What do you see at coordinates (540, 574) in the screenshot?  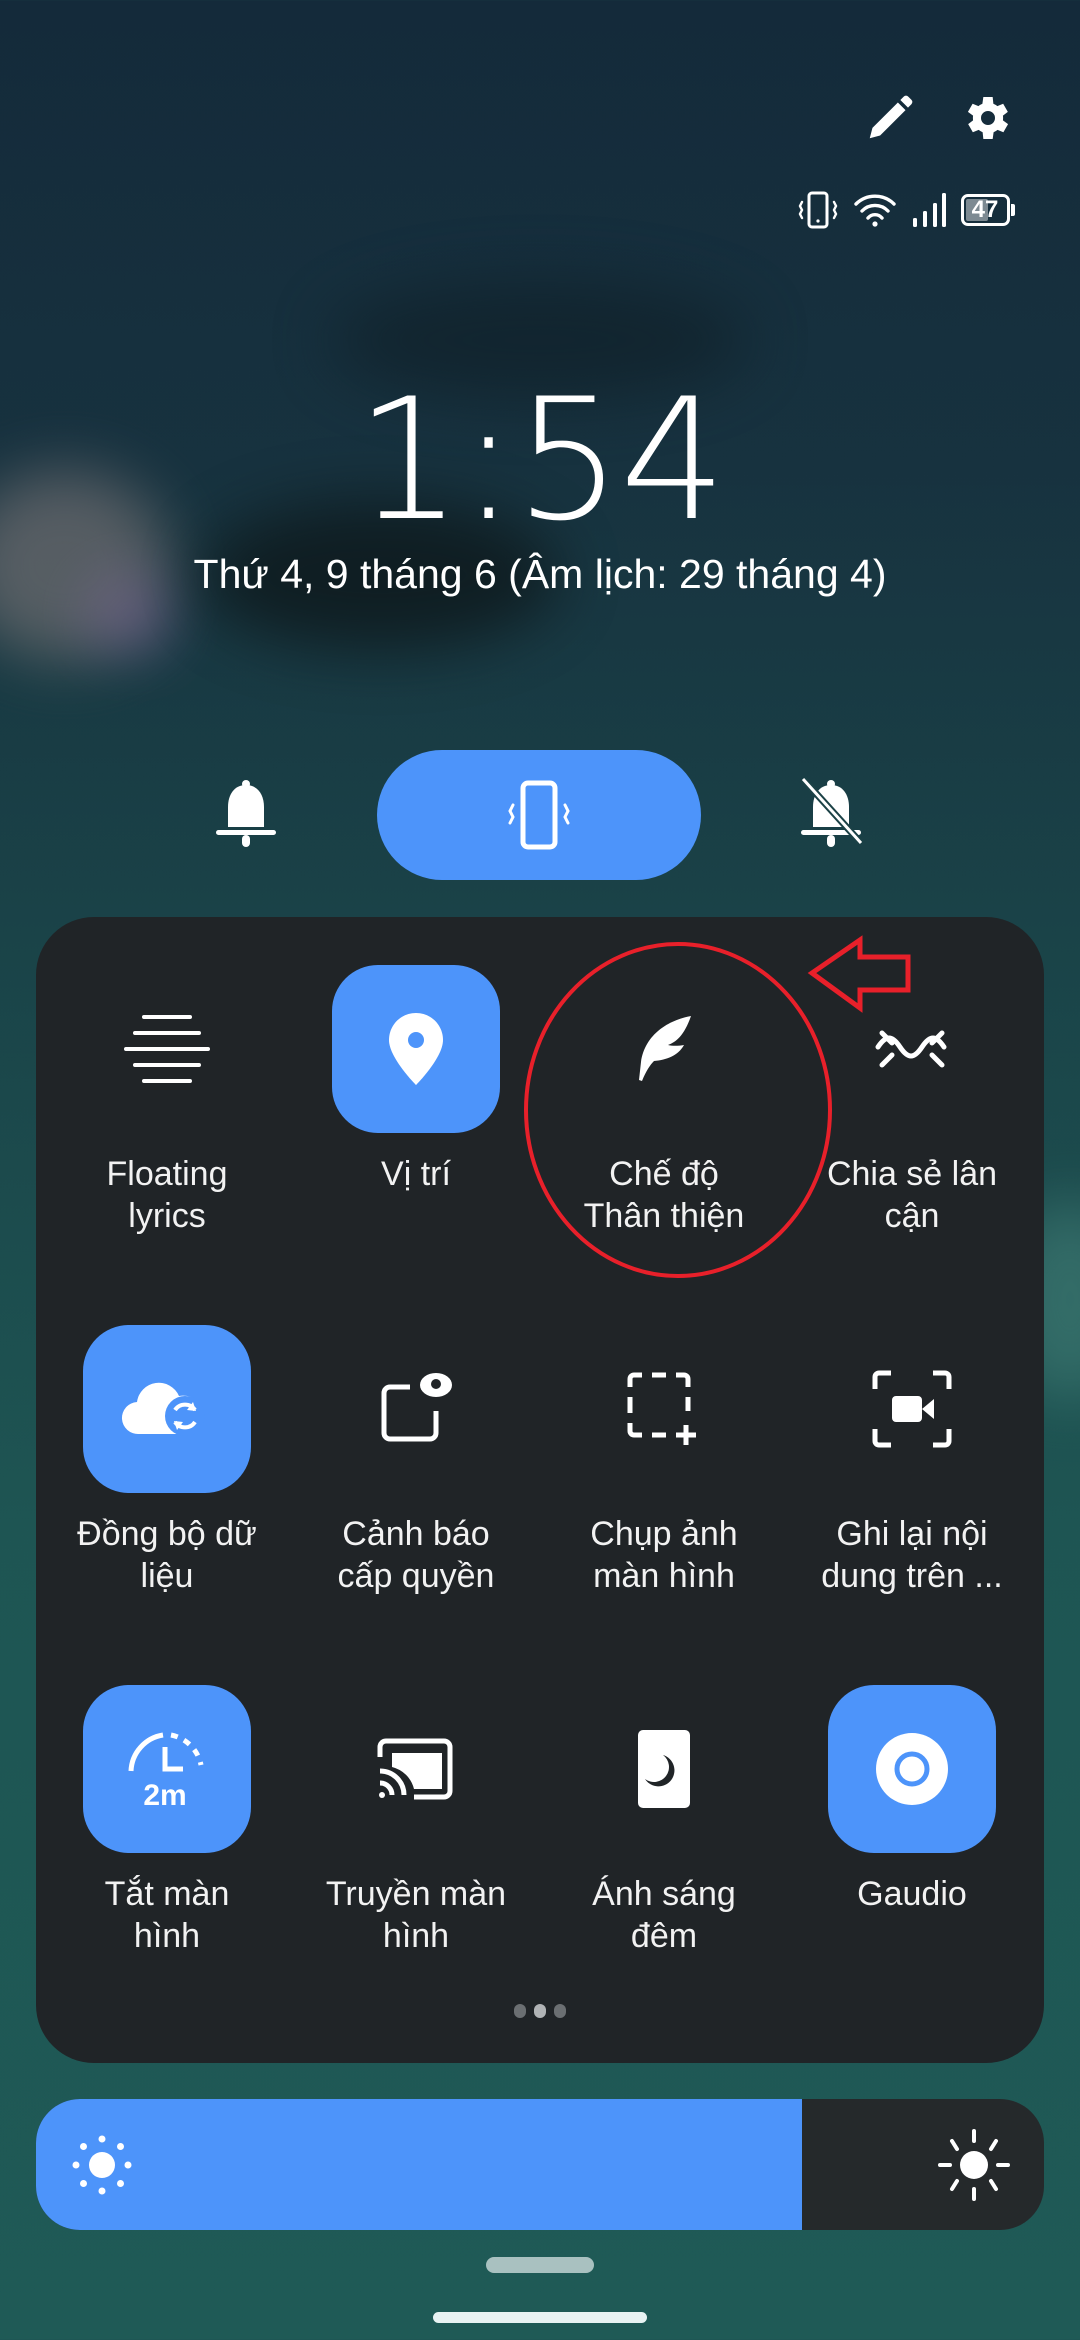 I see `date-text: Thứ 4, 9 tháng 6 (Âm lịch: 29 tháng 4)` at bounding box center [540, 574].